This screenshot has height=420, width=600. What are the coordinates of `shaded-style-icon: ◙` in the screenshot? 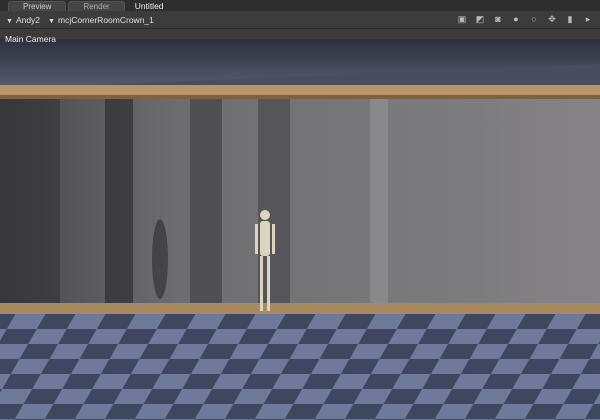 It's located at (498, 19).